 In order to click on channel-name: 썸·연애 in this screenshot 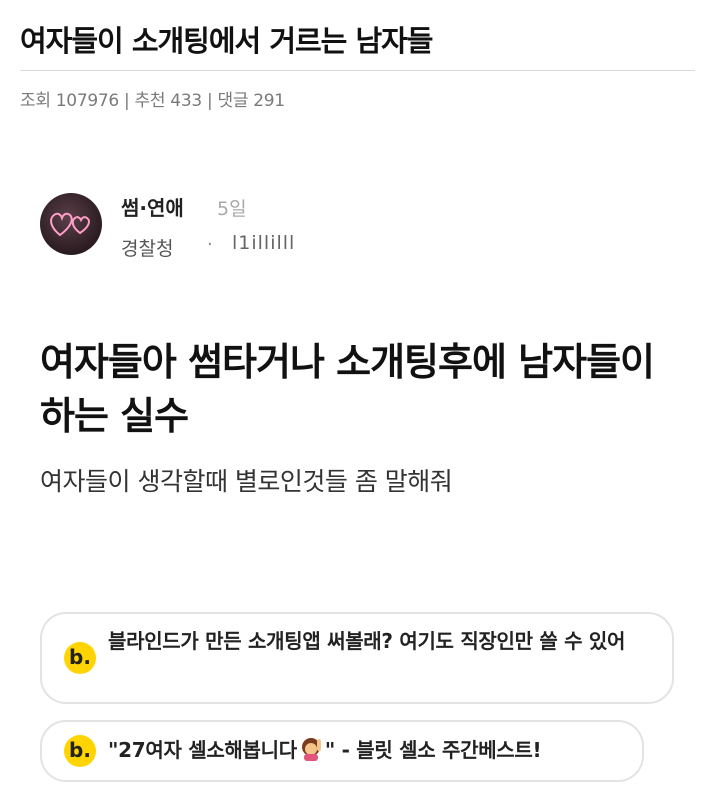, I will do `click(152, 206)`.